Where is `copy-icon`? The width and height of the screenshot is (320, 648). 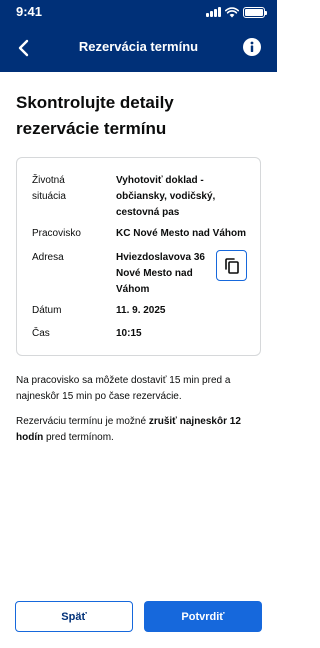 copy-icon is located at coordinates (231, 265).